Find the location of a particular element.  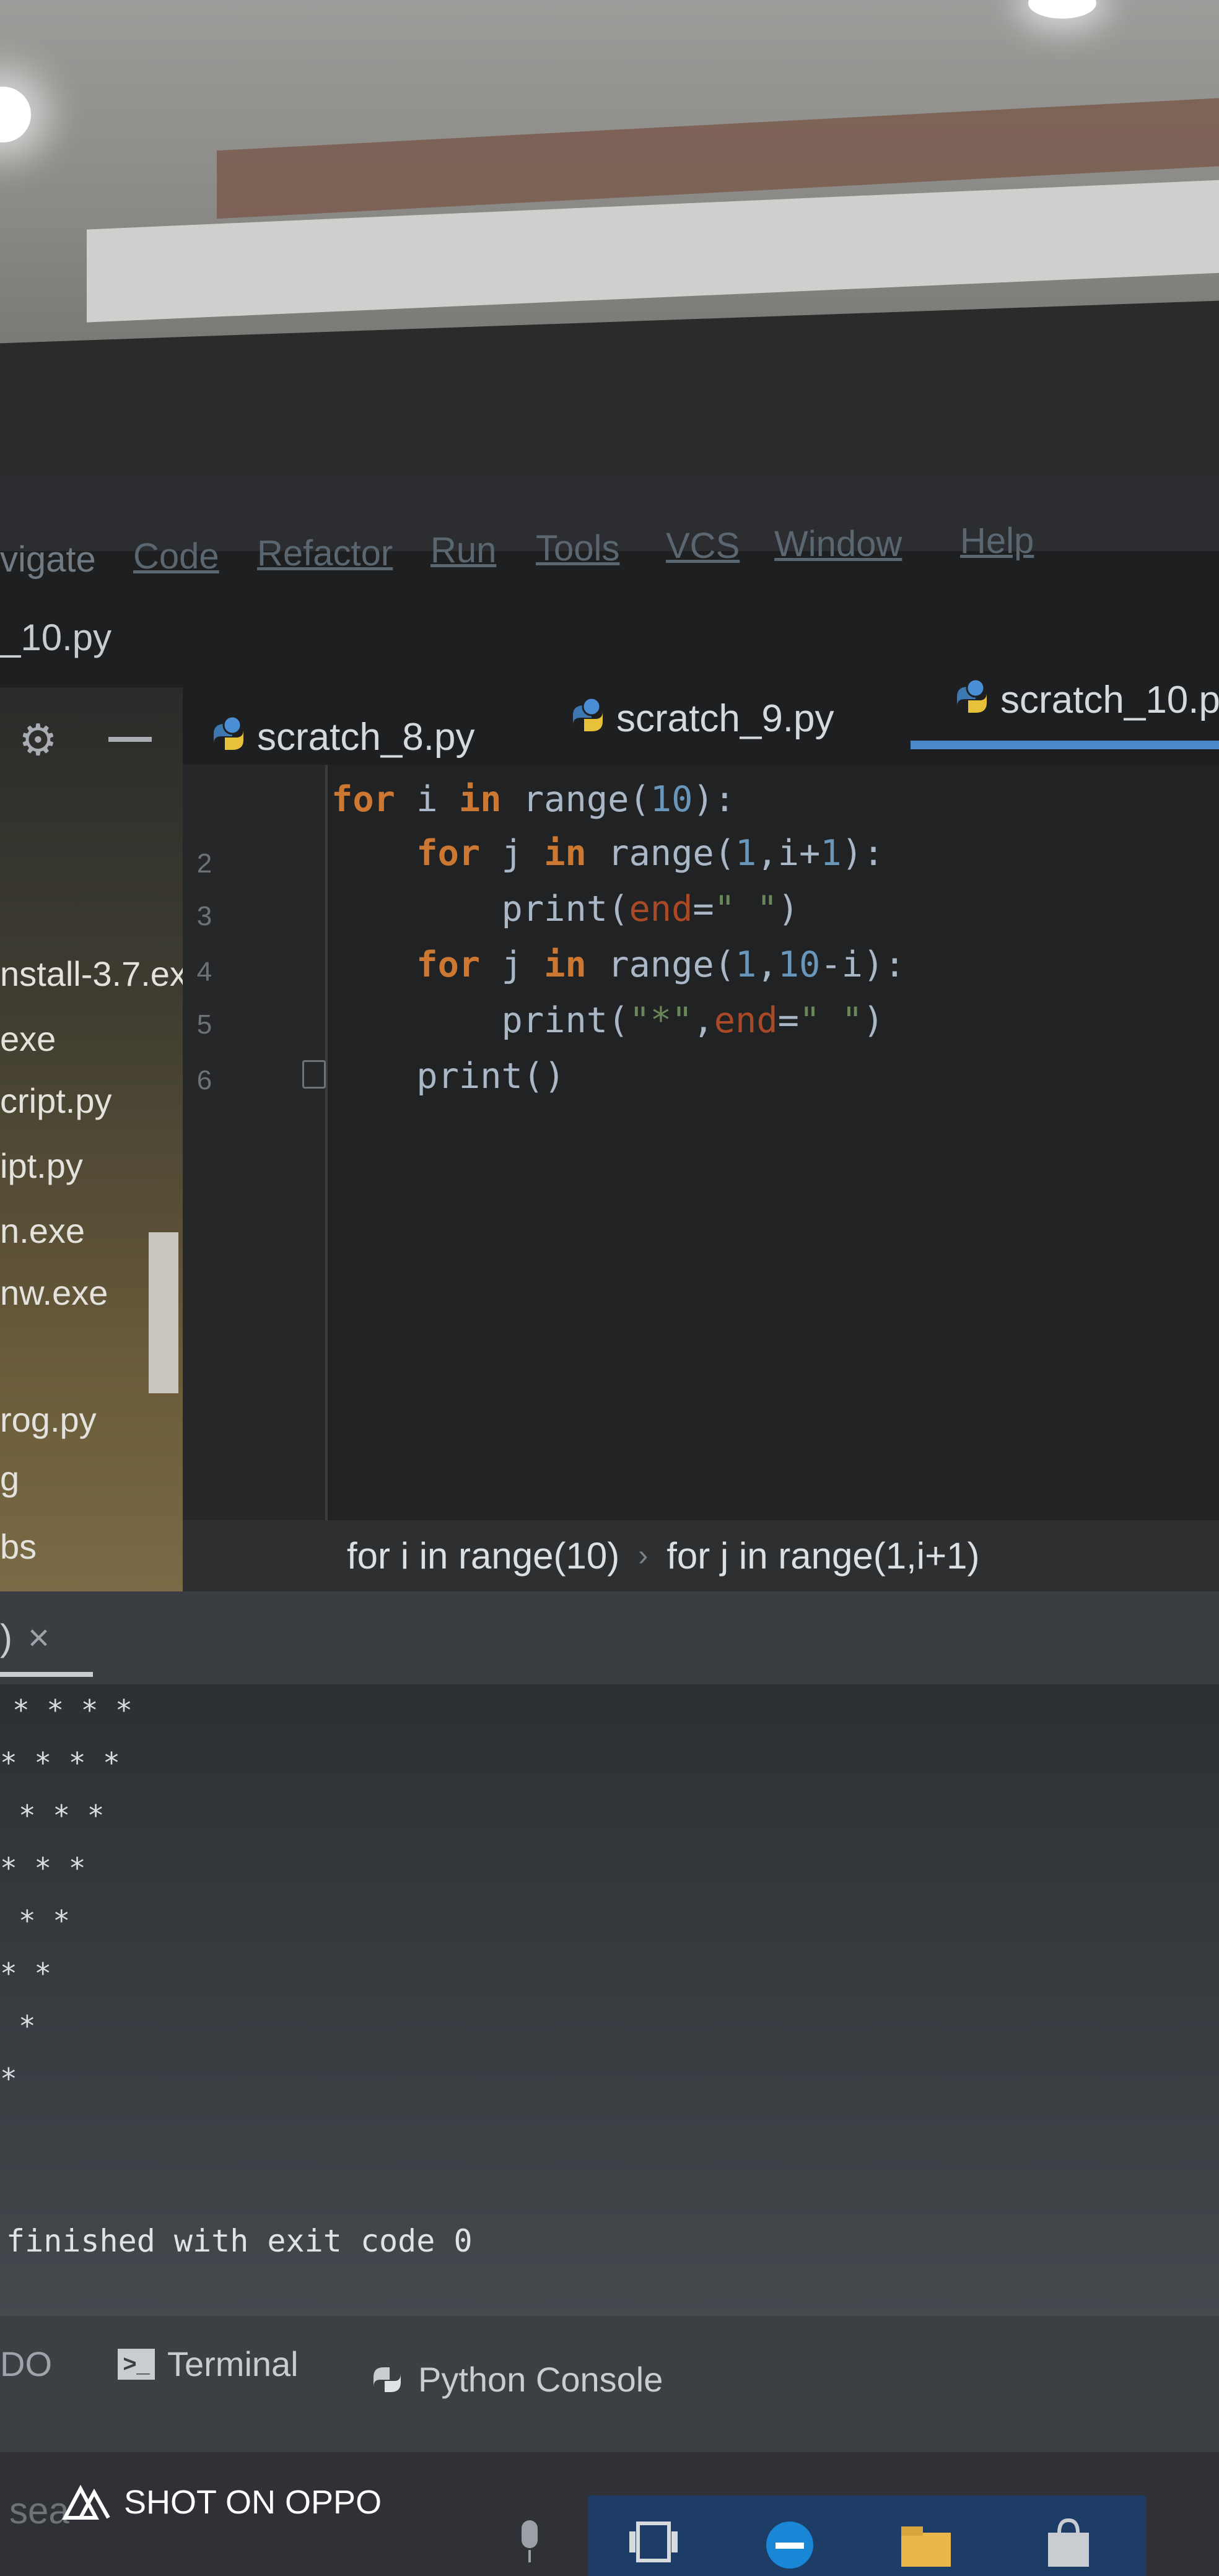

tab-scratch-10: scratch_10.p is located at coordinates (1085, 700).